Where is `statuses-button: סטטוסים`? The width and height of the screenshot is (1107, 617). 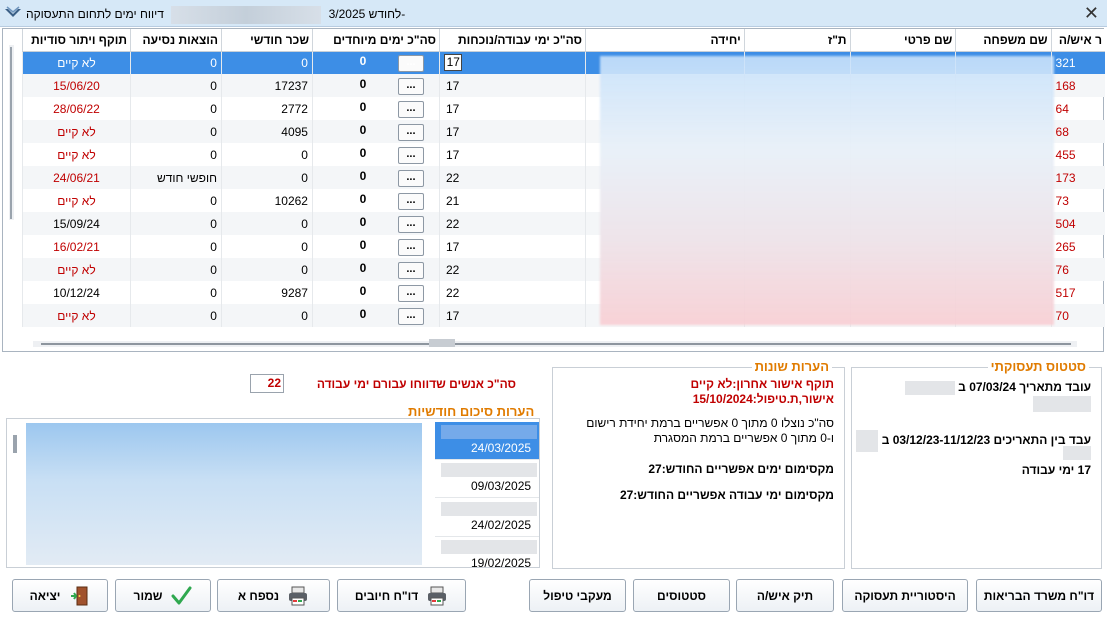
statuses-button: סטטוסים is located at coordinates (681, 595).